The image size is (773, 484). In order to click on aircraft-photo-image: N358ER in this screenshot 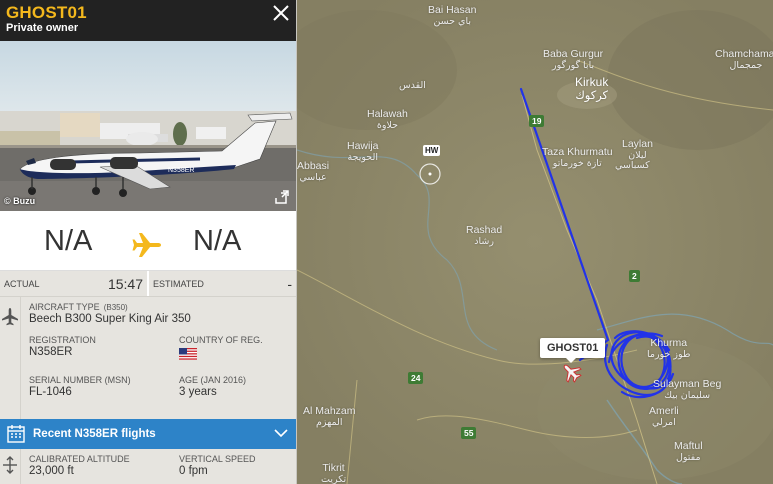, I will do `click(148, 126)`.